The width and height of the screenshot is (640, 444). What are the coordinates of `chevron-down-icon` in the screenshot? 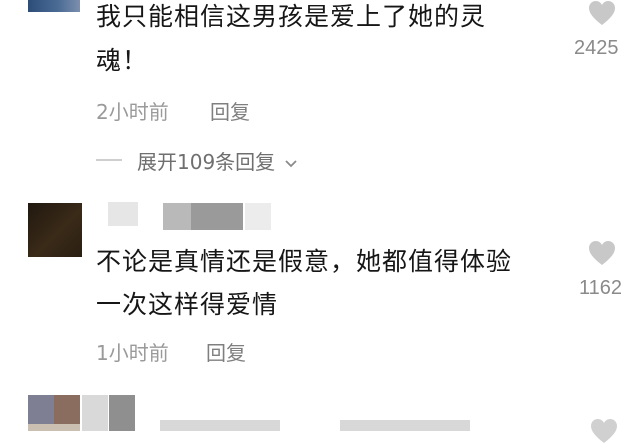 It's located at (290, 163).